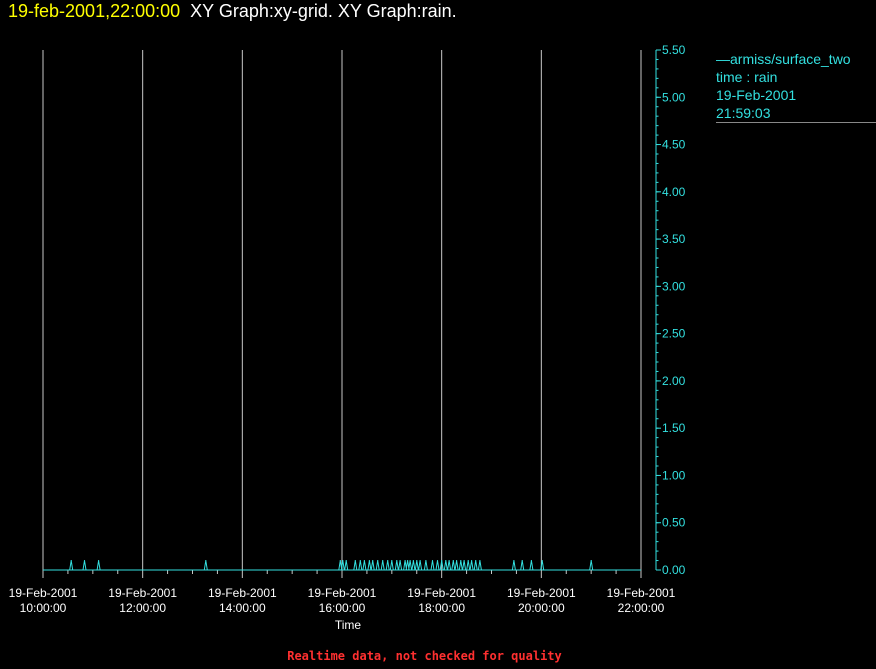 The height and width of the screenshot is (669, 876). Describe the element at coordinates (674, 428) in the screenshot. I see `y-tick-label: 1.50` at that location.